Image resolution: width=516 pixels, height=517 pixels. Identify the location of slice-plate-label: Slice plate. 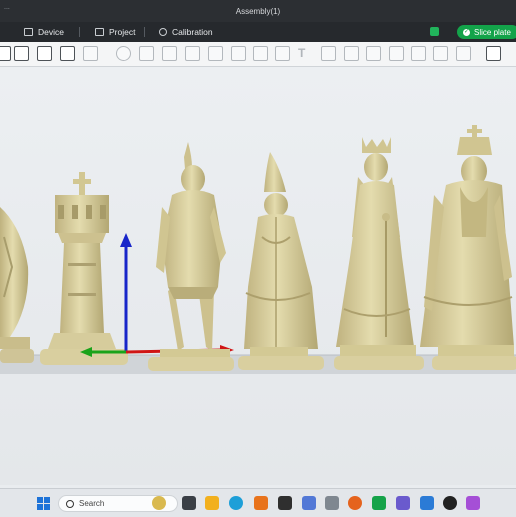
(492, 32).